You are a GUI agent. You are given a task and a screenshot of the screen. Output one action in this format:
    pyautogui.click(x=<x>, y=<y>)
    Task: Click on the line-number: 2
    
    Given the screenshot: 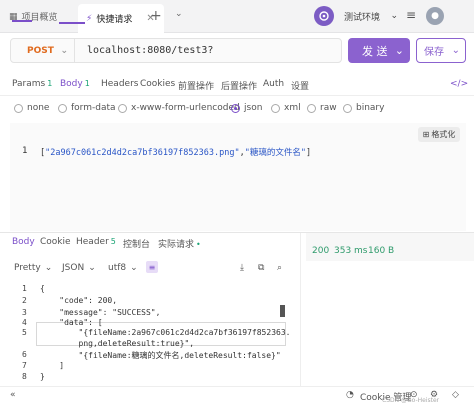 What is the action you would take?
    pyautogui.click(x=24, y=300)
    